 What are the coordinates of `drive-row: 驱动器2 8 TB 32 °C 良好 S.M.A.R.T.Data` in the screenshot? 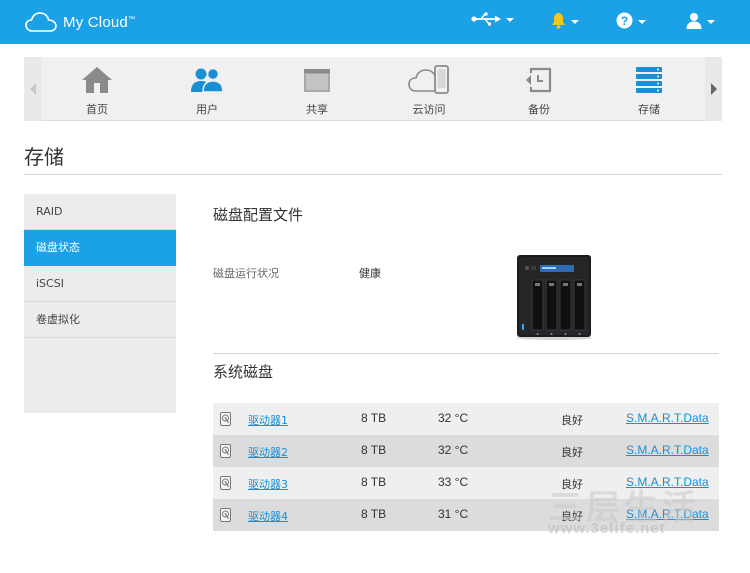 It's located at (466, 451).